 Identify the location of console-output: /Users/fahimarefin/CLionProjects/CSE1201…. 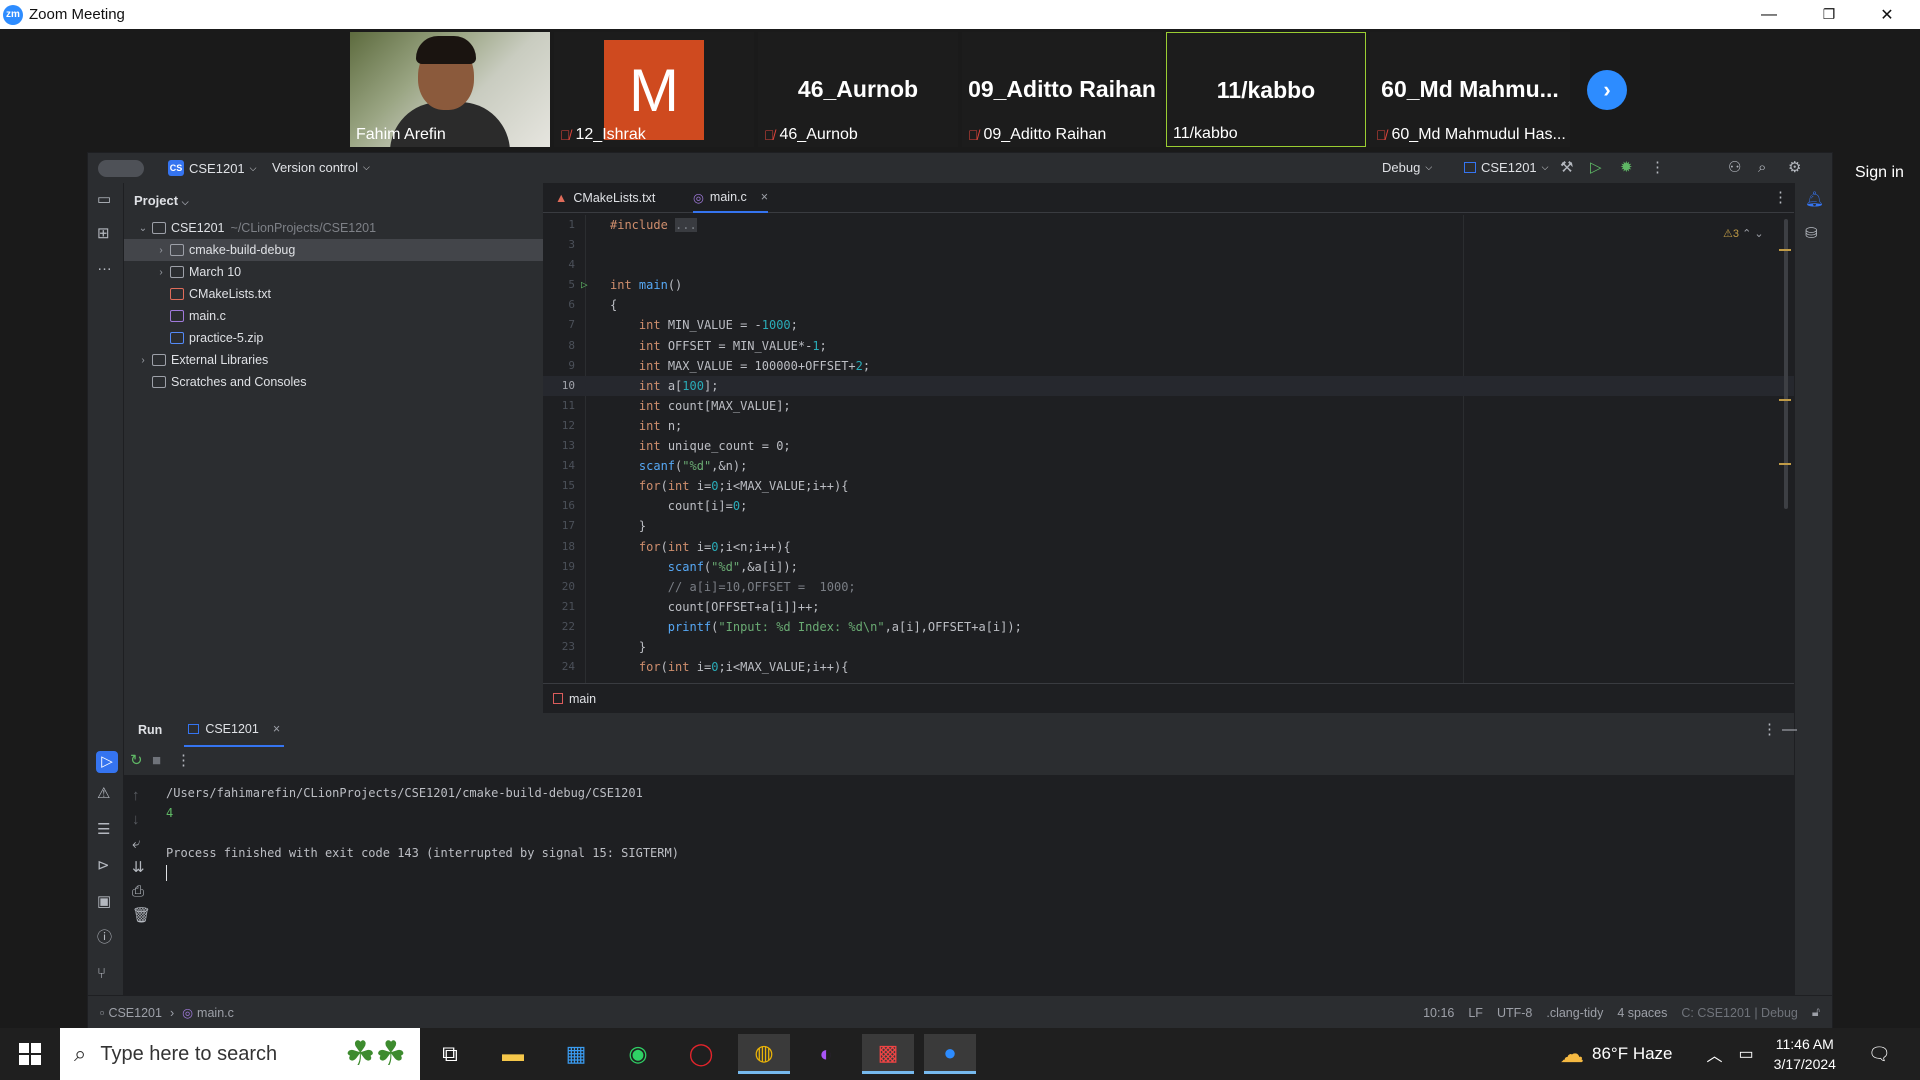
(422, 832).